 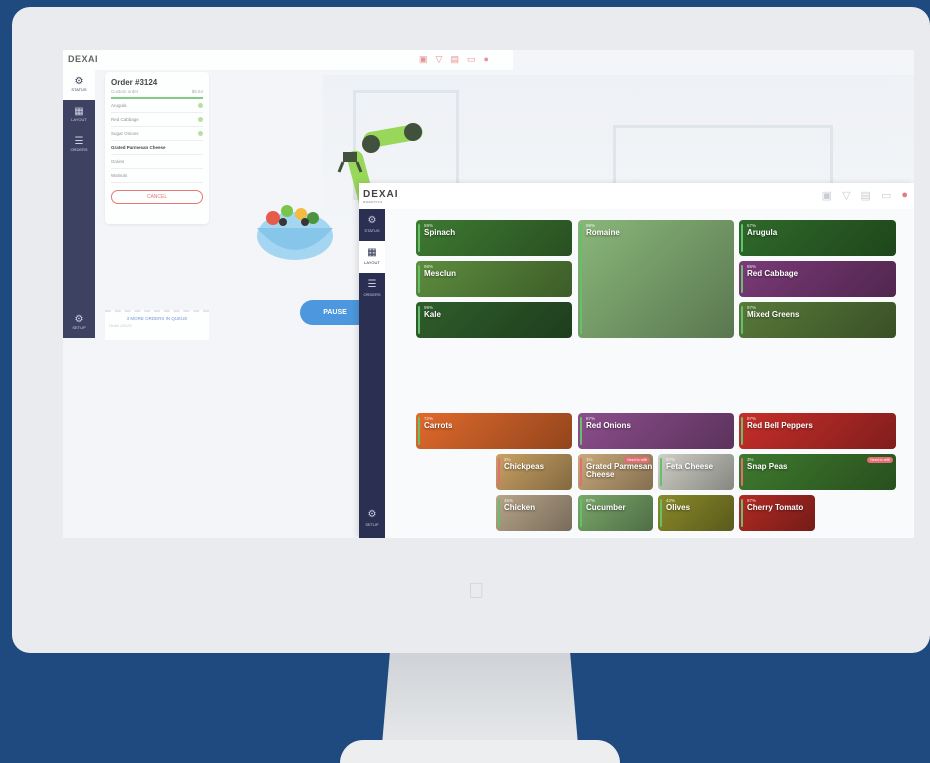 What do you see at coordinates (678, 507) in the screenshot?
I see `ingredient-name: Olives` at bounding box center [678, 507].